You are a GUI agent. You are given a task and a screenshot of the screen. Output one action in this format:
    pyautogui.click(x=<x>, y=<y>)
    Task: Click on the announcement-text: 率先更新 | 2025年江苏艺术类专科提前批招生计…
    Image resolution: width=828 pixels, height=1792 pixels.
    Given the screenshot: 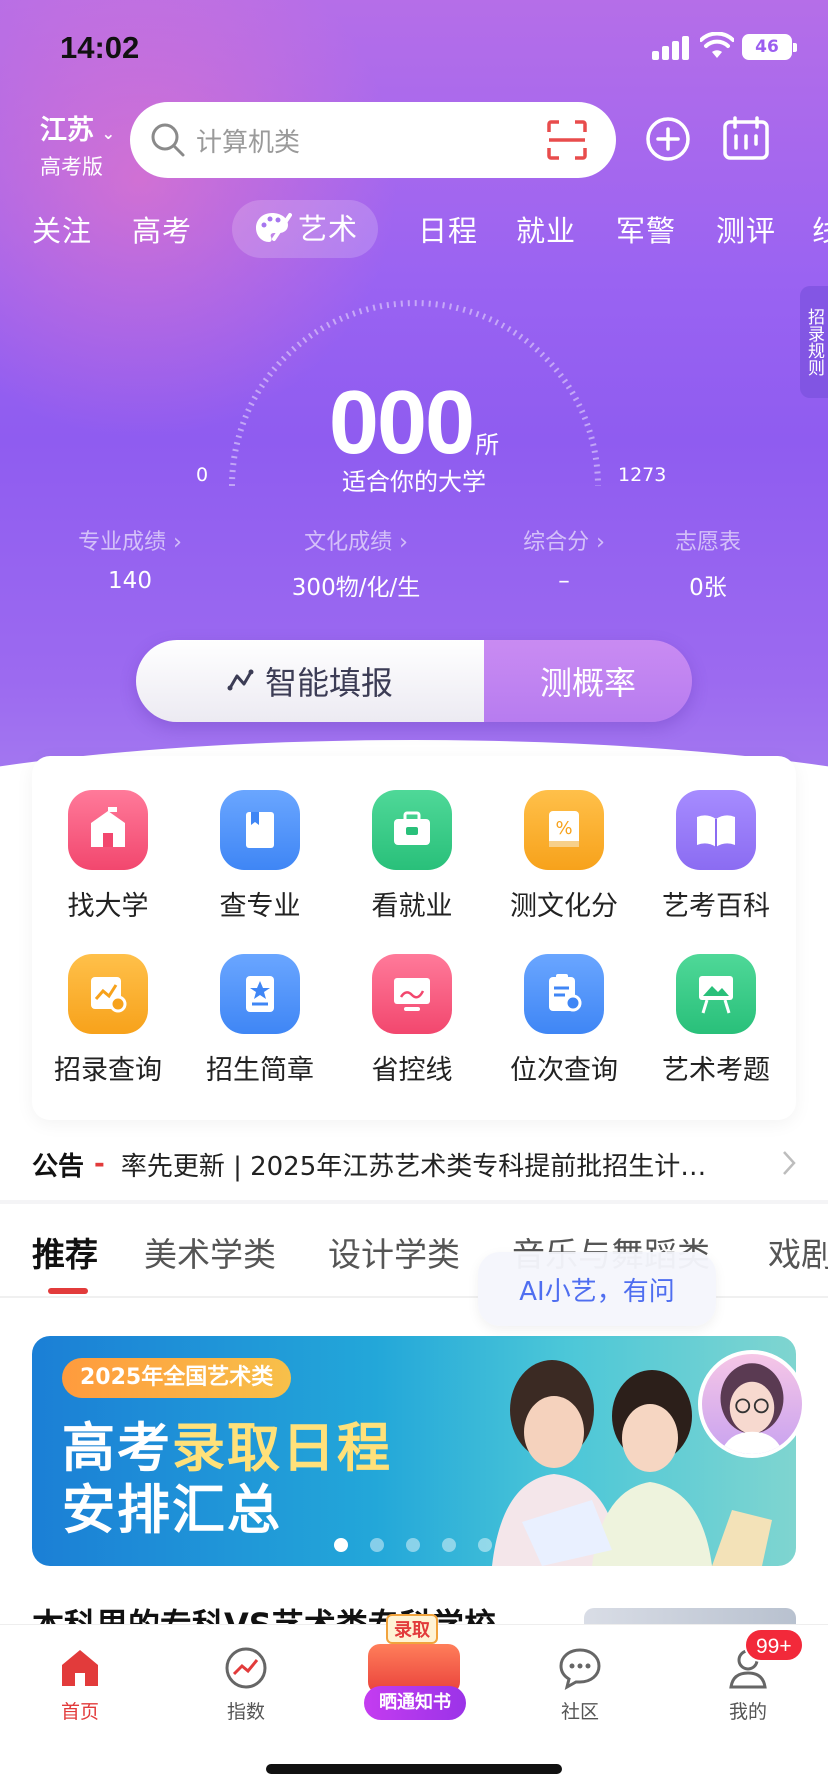 What is the action you would take?
    pyautogui.click(x=413, y=1166)
    